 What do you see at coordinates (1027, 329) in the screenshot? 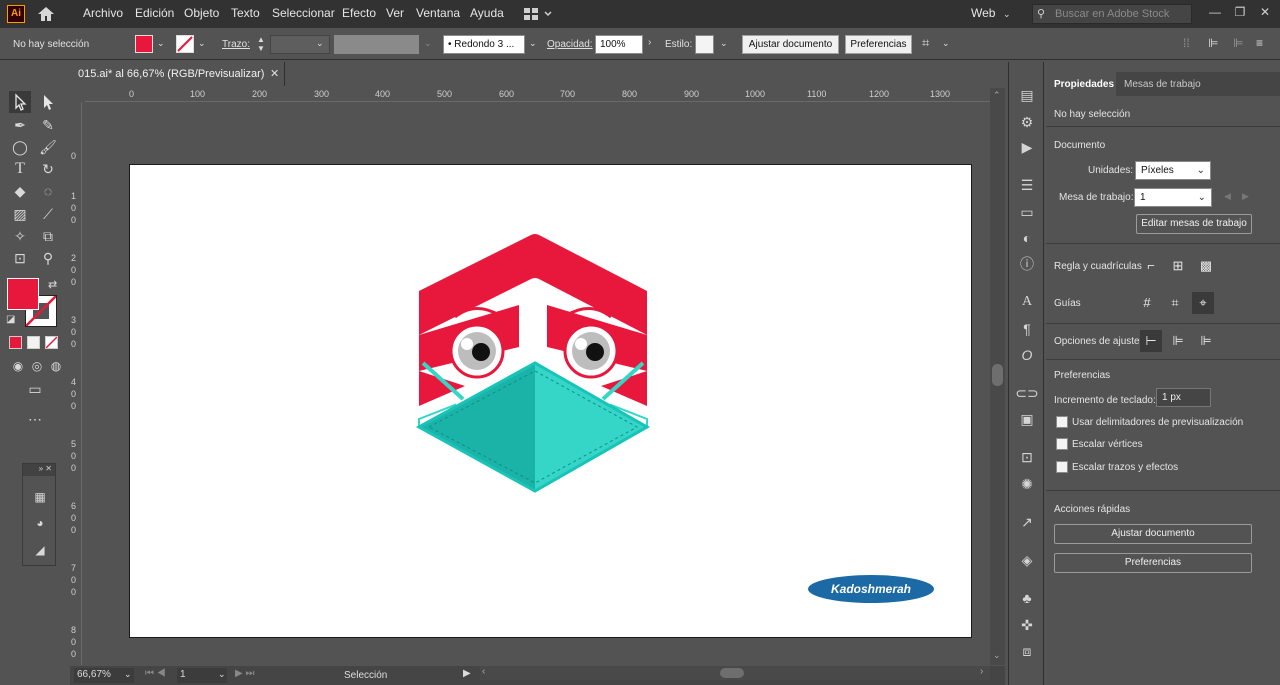
I see `paragraph-icon: ¶` at bounding box center [1027, 329].